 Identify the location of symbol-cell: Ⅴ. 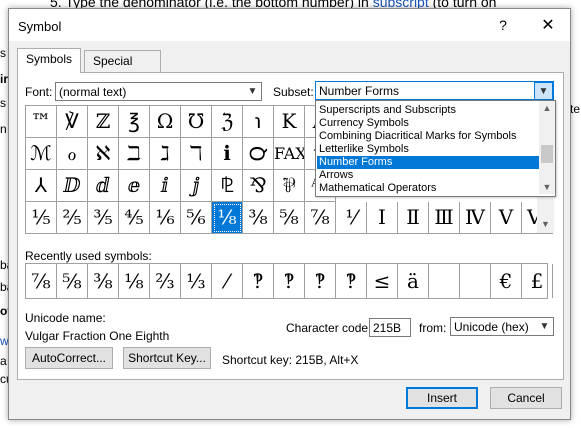
(506, 218).